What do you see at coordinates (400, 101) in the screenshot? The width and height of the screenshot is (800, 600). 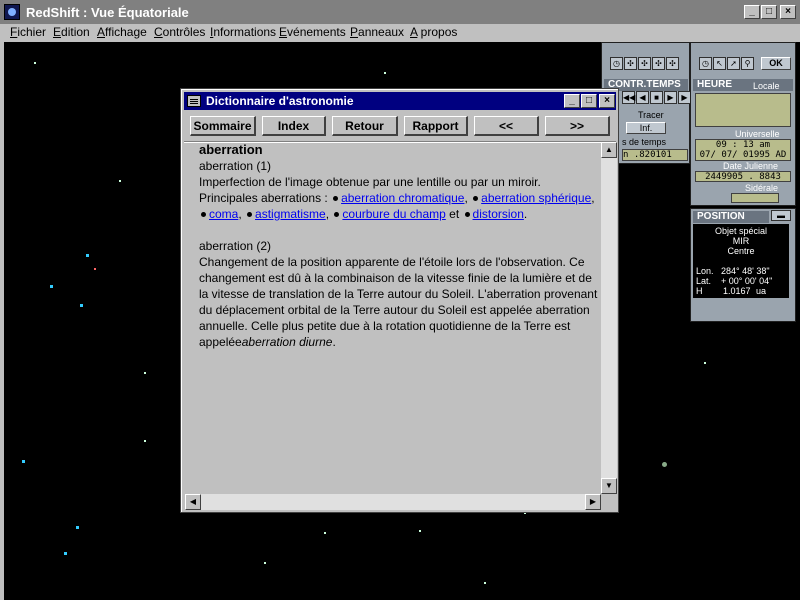 I see `dictionary-title-bar: Dictionnaire d'astronomie _ □ ×` at bounding box center [400, 101].